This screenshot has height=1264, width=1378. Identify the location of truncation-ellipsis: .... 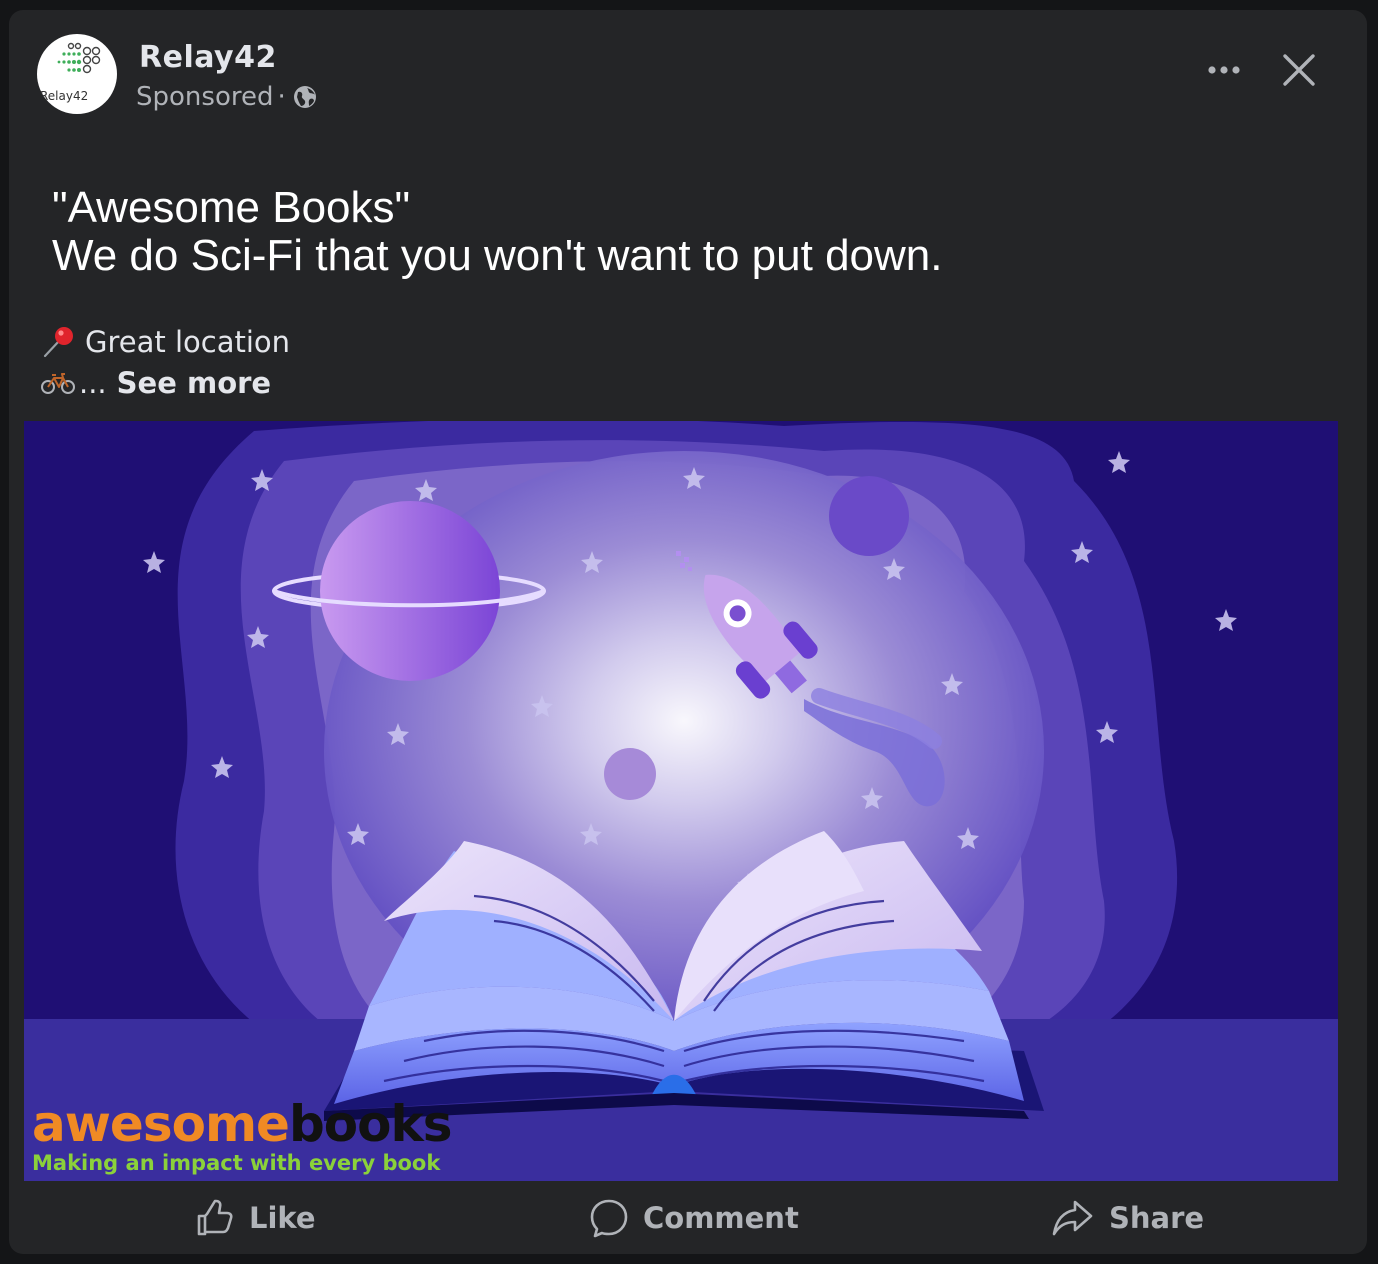
(93, 383).